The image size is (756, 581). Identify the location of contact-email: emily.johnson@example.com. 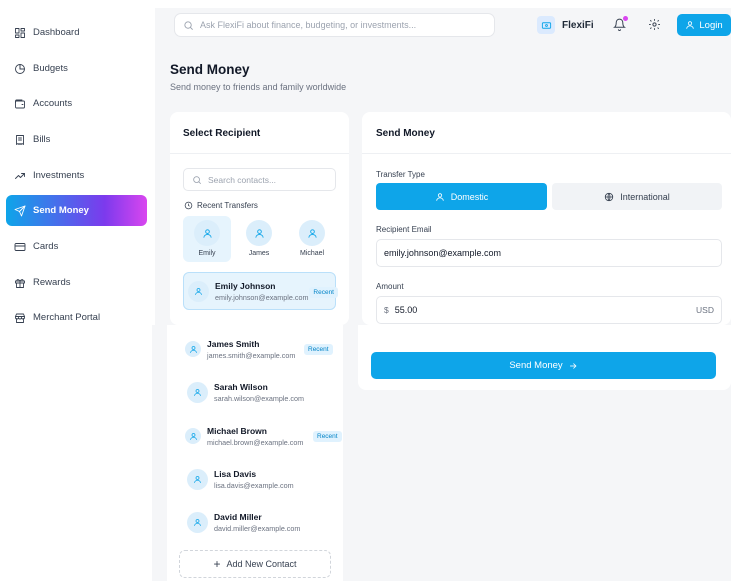
(262, 297).